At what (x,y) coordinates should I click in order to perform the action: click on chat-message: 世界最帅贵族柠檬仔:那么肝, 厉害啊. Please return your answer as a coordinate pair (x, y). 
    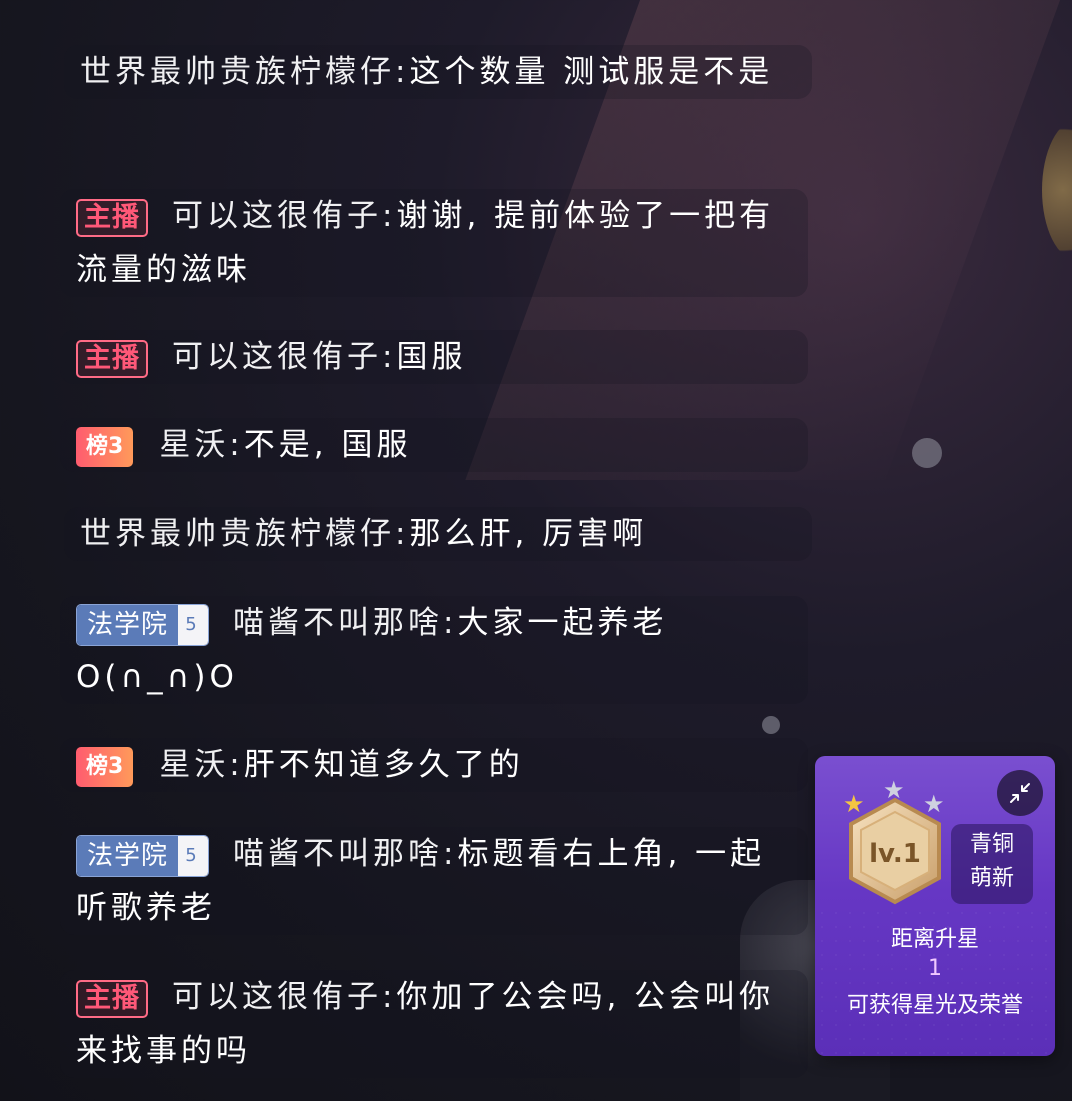
    Looking at the image, I should click on (438, 534).